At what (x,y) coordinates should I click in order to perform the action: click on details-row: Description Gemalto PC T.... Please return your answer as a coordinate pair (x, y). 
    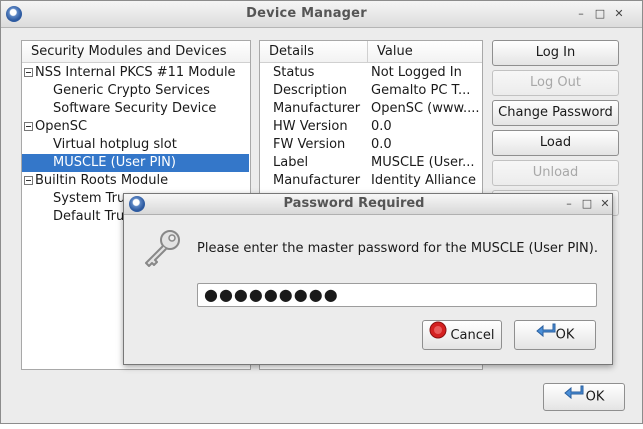
    Looking at the image, I should click on (372, 90).